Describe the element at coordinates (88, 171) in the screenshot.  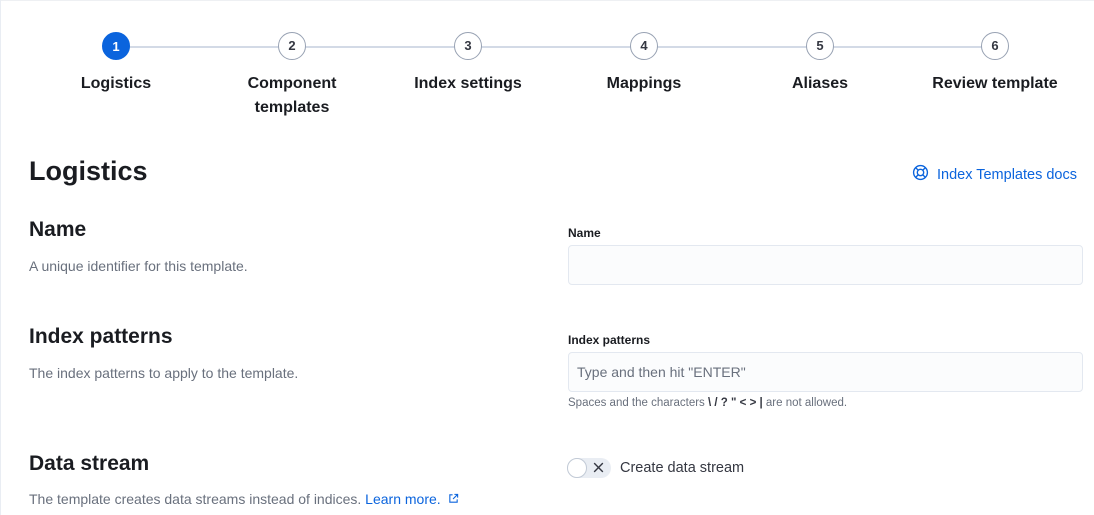
I see `page-title: Logistics` at that location.